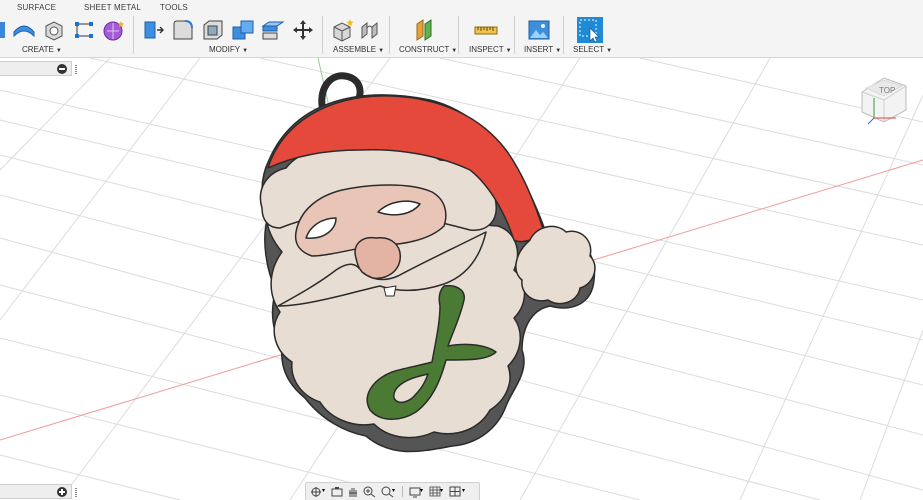  What do you see at coordinates (371, 30) in the screenshot?
I see `joint-icon` at bounding box center [371, 30].